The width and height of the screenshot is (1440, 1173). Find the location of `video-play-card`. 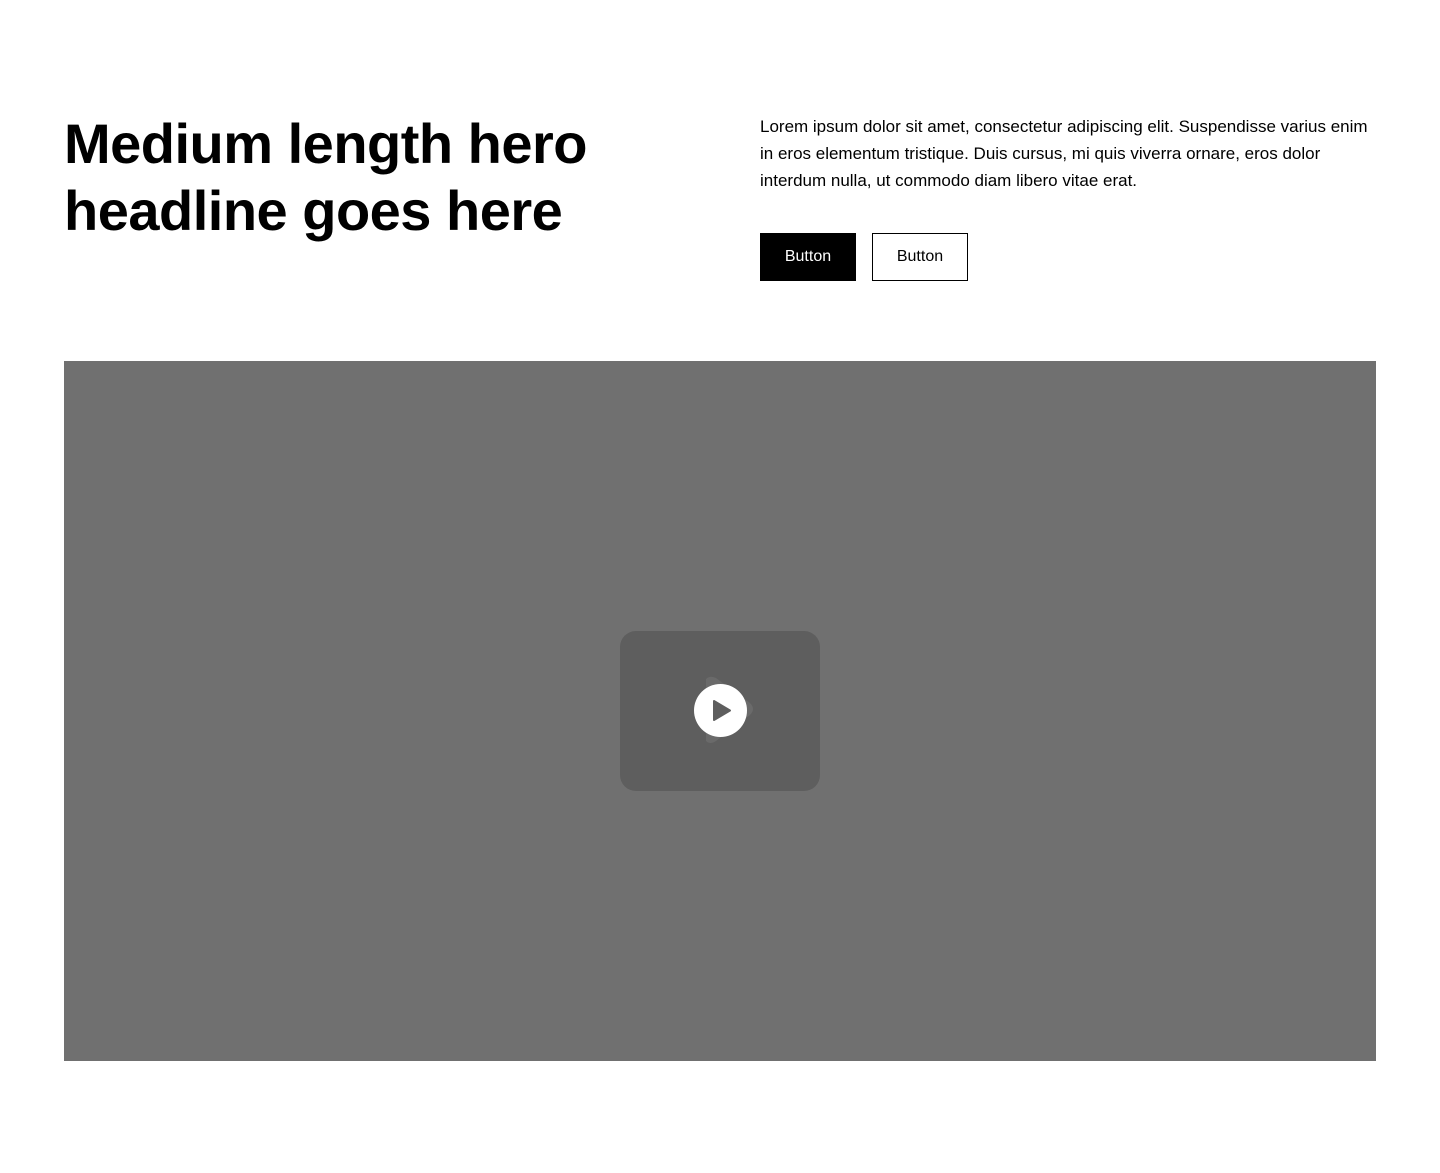

video-play-card is located at coordinates (720, 711).